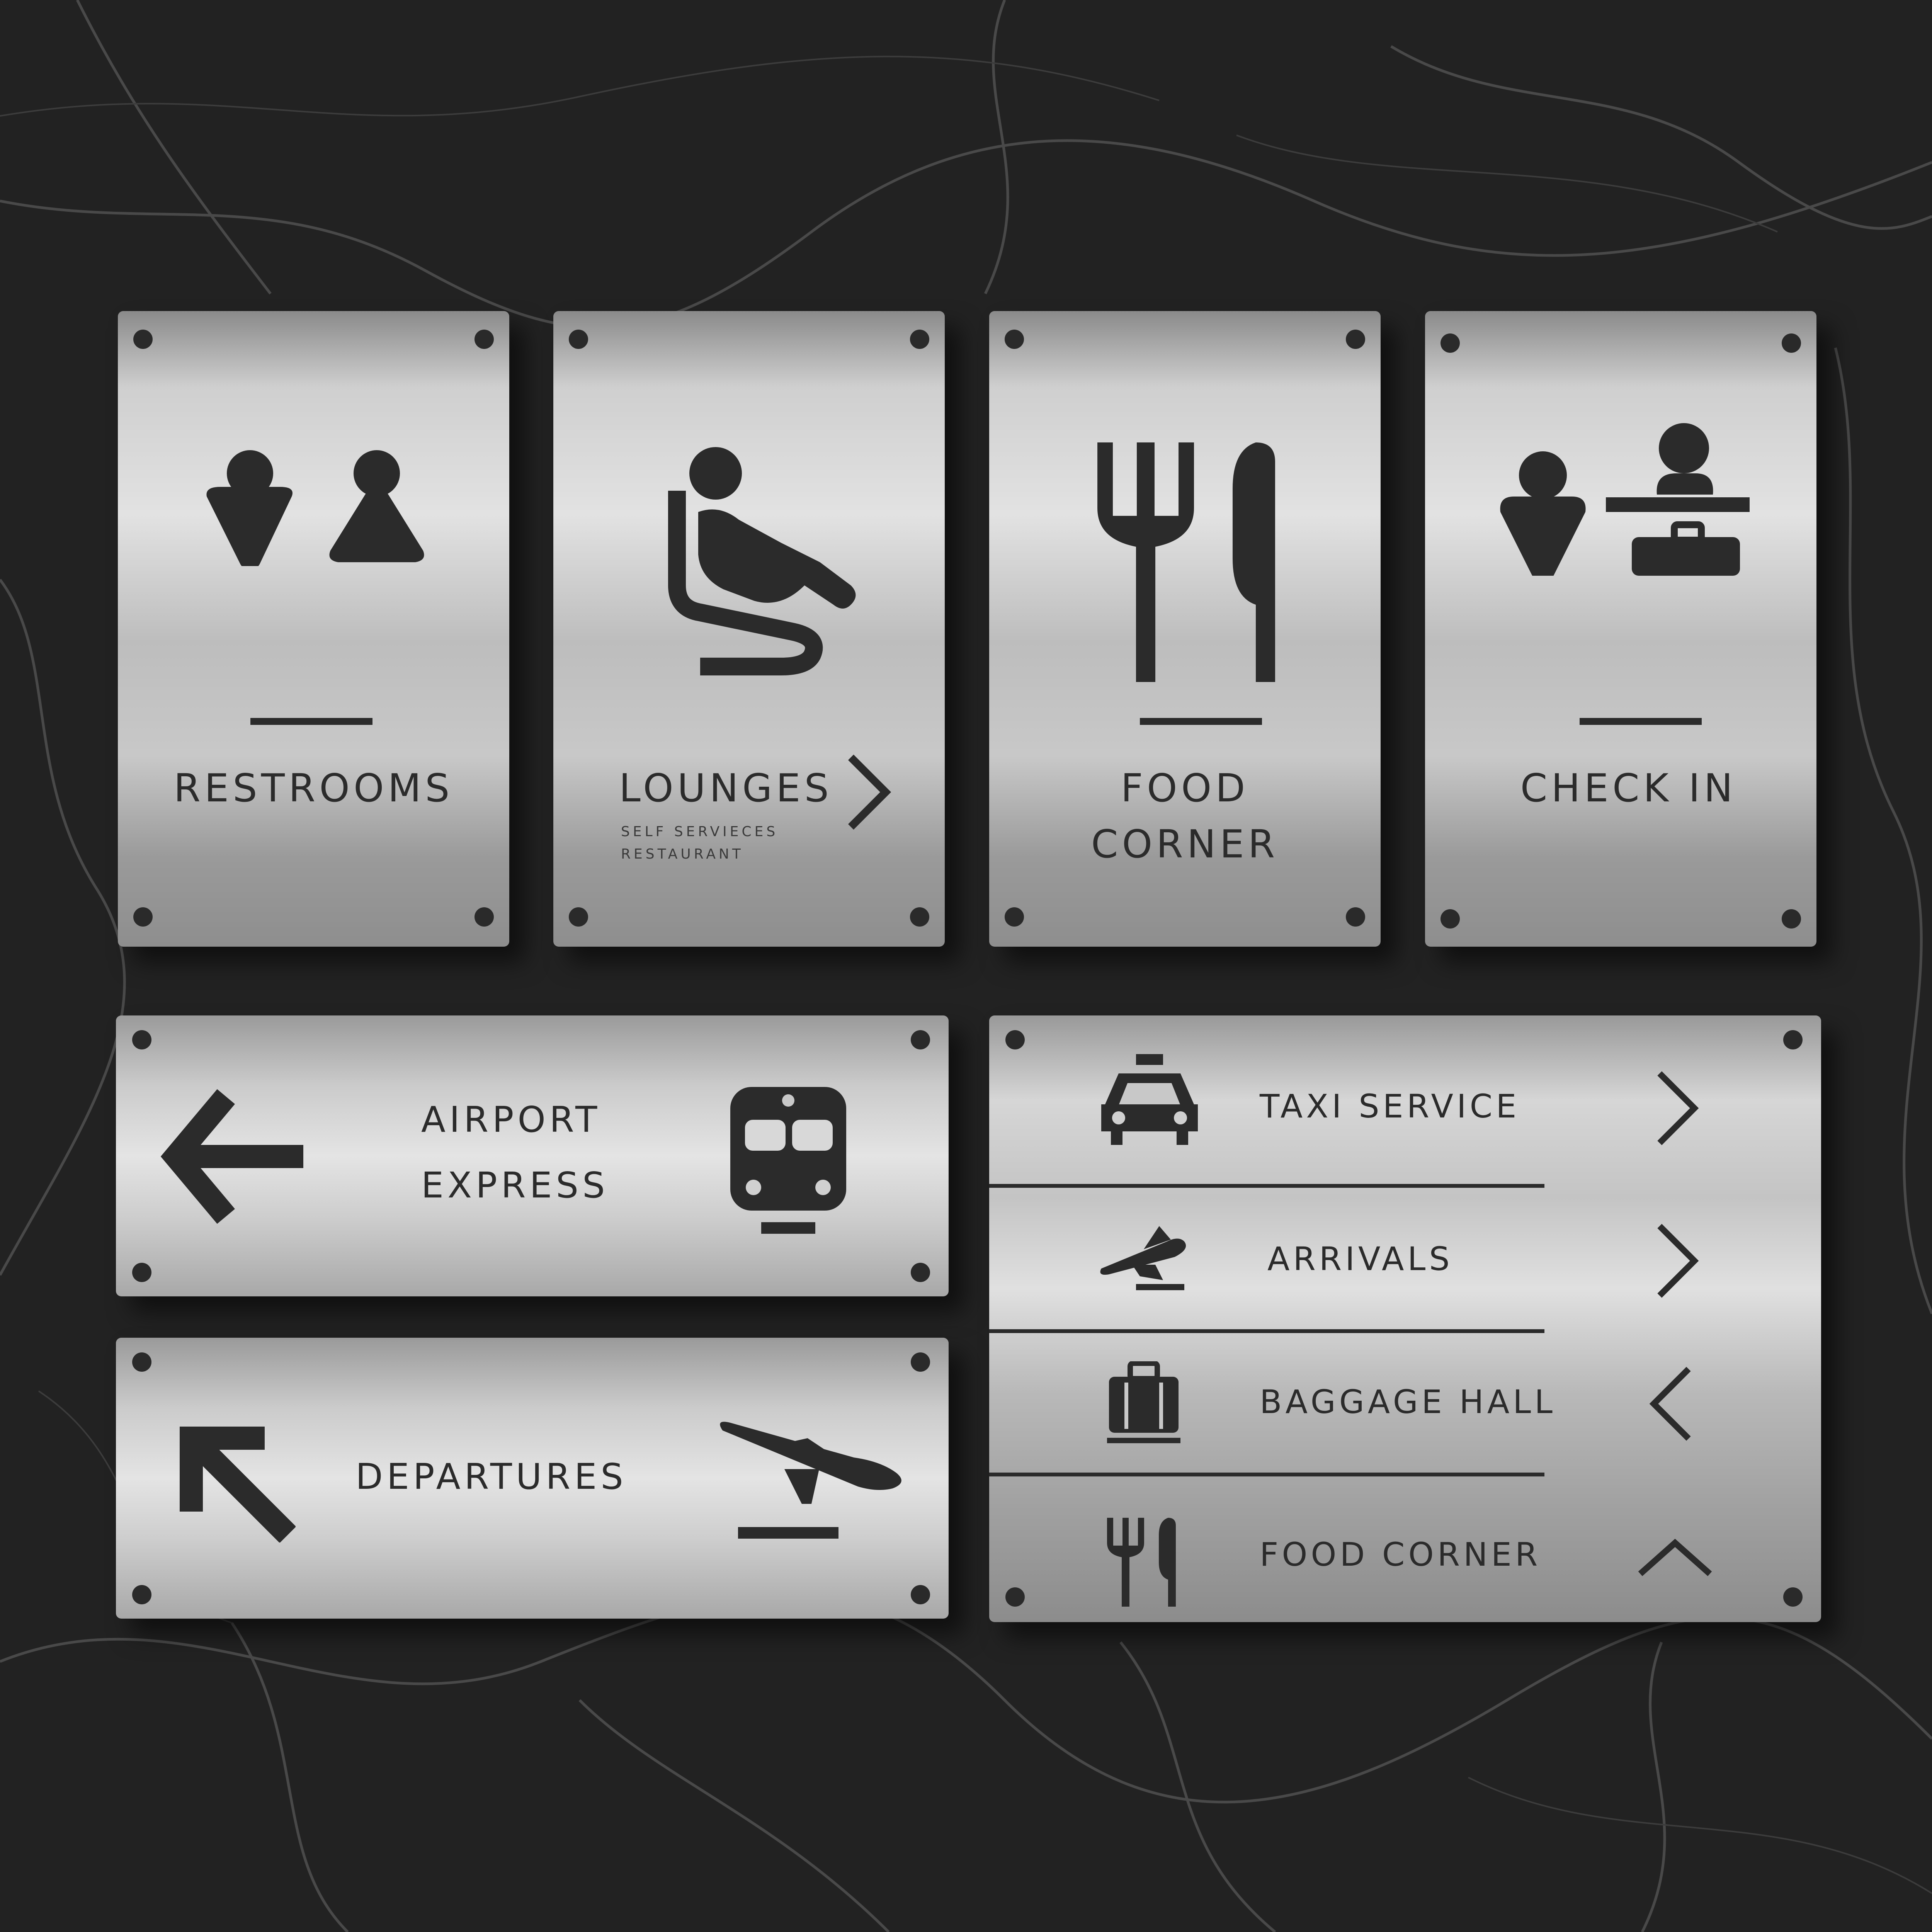  I want to click on check-in-icon, so click(1624, 499).